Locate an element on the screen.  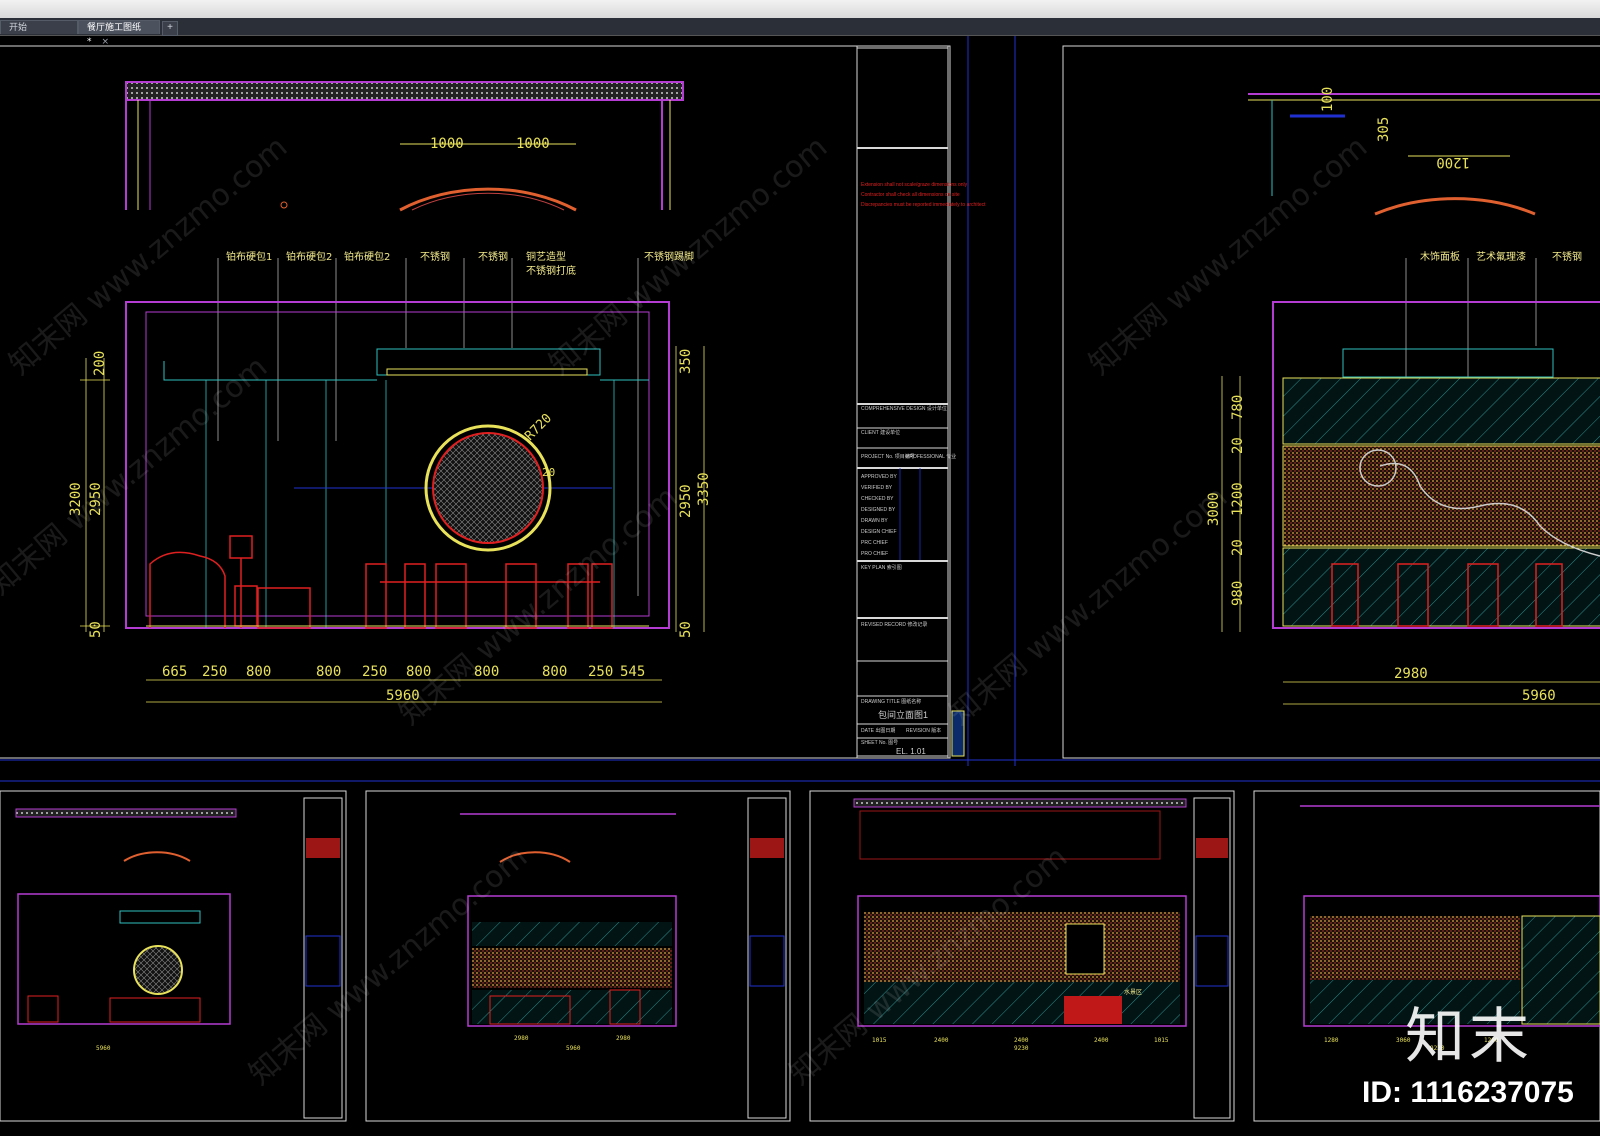
tb-row-1: APPROVED BY is located at coordinates (879, 477).